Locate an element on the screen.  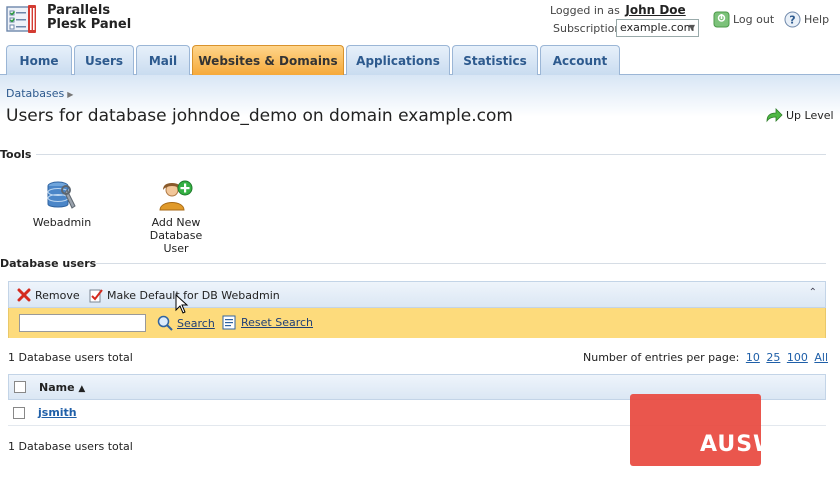
reset-search-link: Reset Search is located at coordinates (277, 322).